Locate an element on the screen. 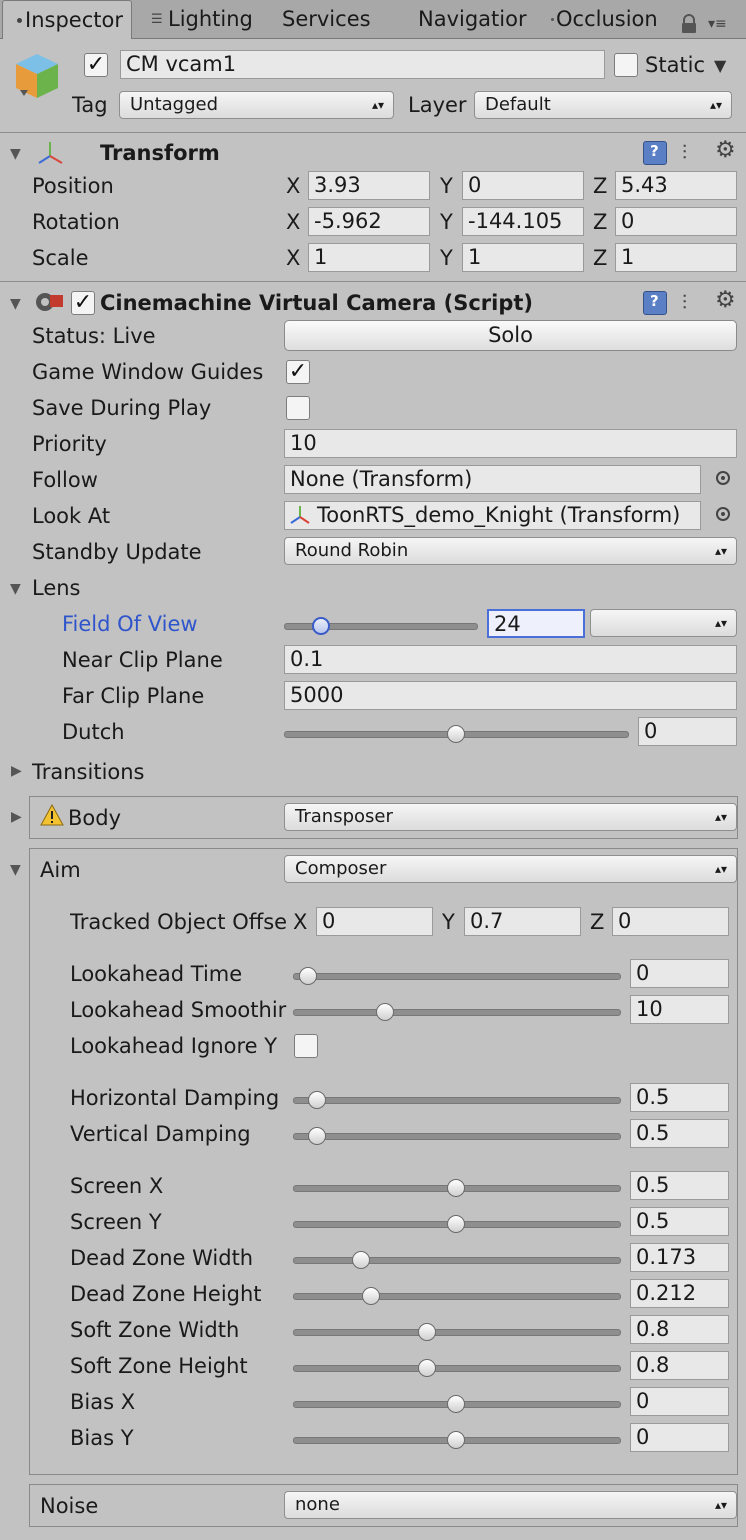 This screenshot has width=746, height=1540. tracked-offset-x-field: 0 is located at coordinates (374, 921).